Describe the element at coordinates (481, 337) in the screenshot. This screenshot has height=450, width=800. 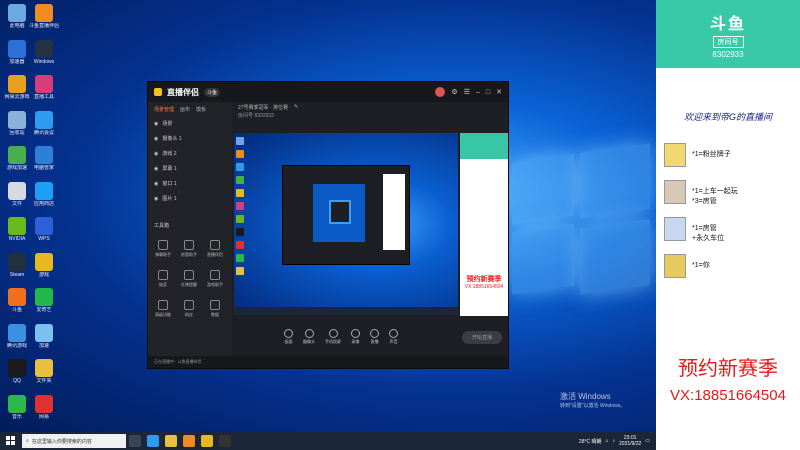
I see `start-live-button: 开始直播` at that location.